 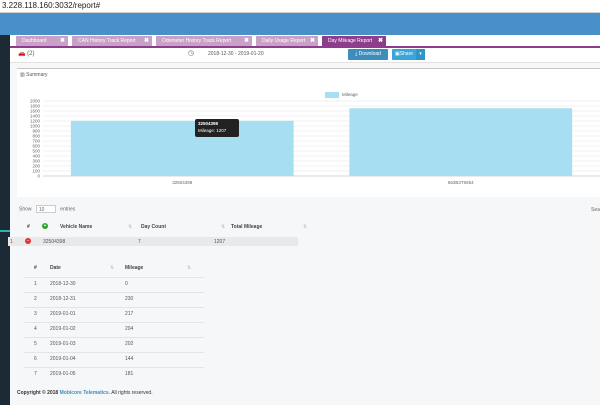 I want to click on col-total-mileage: Total Mileage, so click(x=246, y=227).